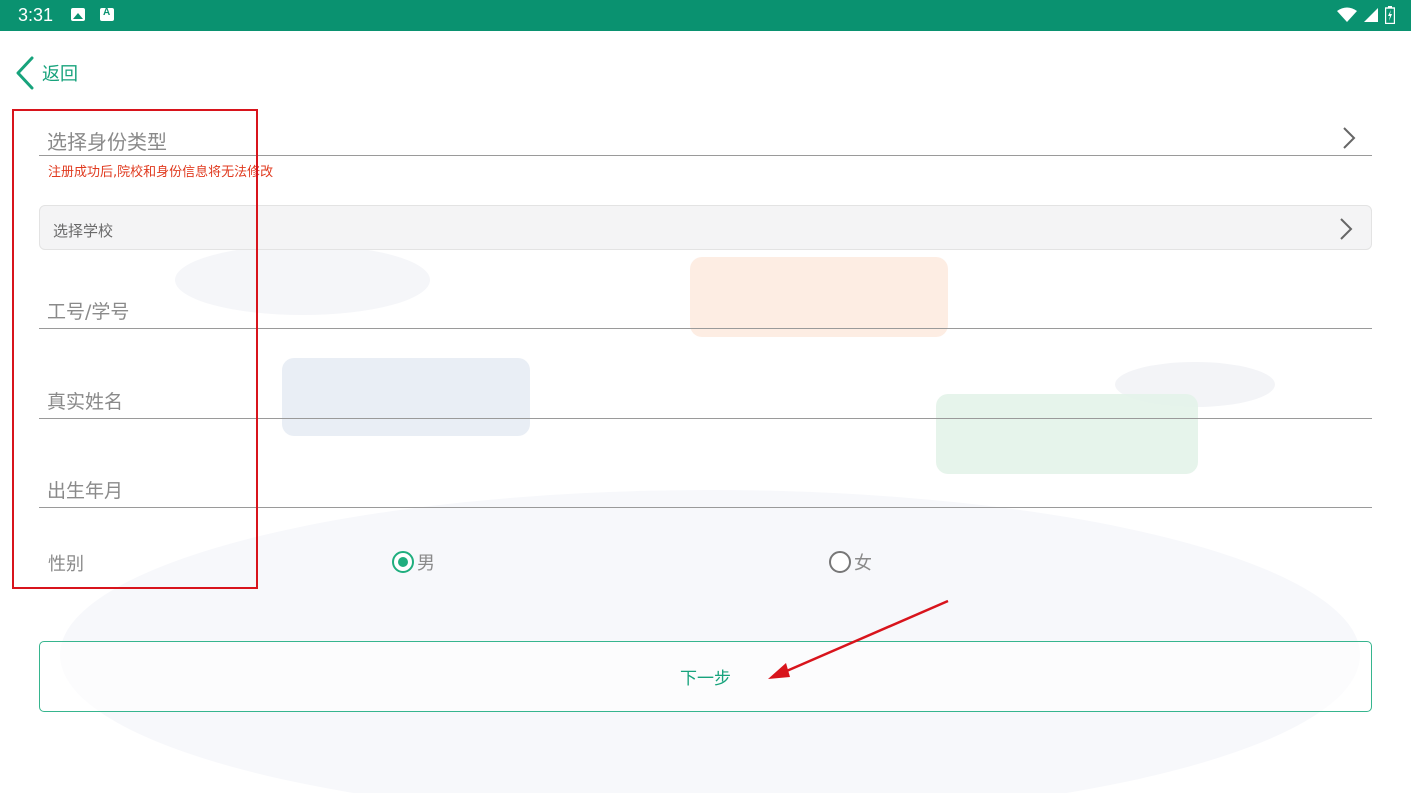 Image resolution: width=1411 pixels, height=793 pixels. What do you see at coordinates (840, 562) in the screenshot?
I see `radio-unchecked-icon` at bounding box center [840, 562].